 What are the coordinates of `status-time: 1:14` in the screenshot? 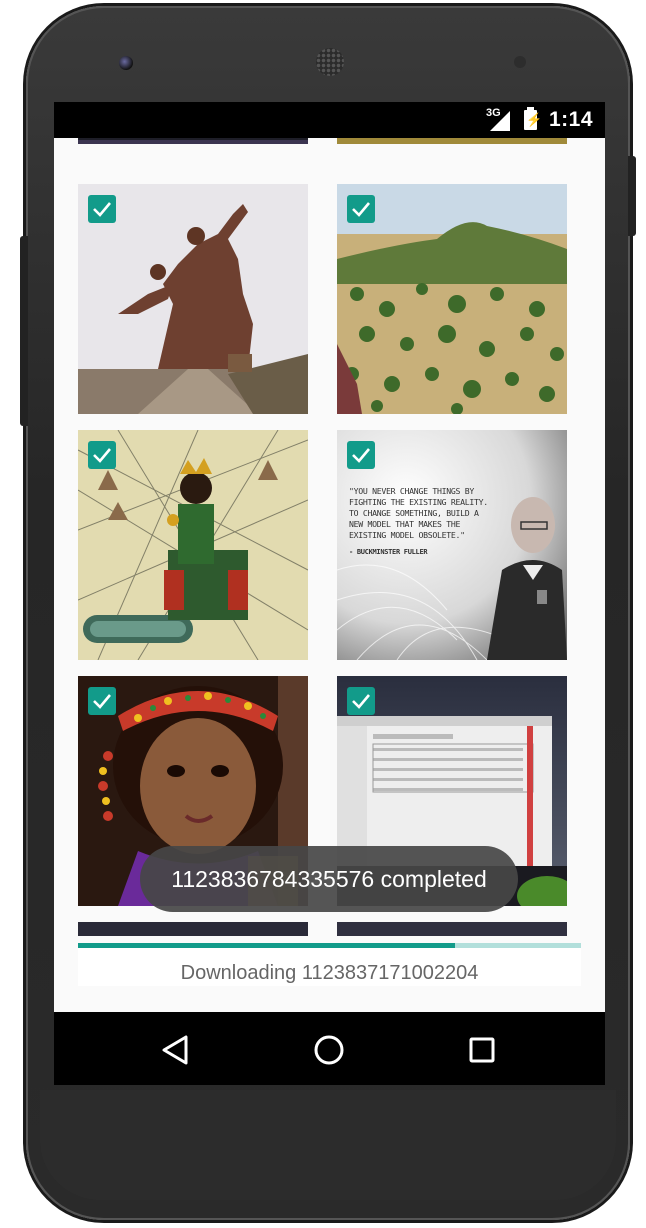 It's located at (570, 119).